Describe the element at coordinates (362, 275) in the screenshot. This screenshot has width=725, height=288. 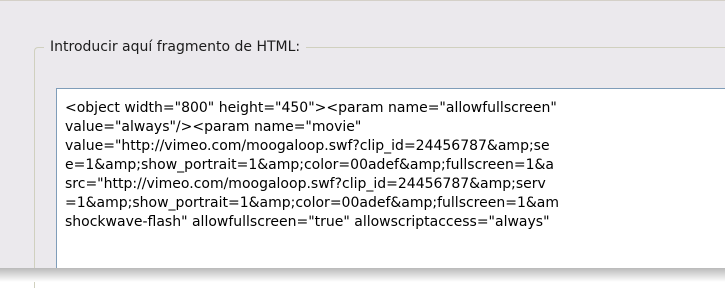
I see `window-bottom-shadow` at that location.